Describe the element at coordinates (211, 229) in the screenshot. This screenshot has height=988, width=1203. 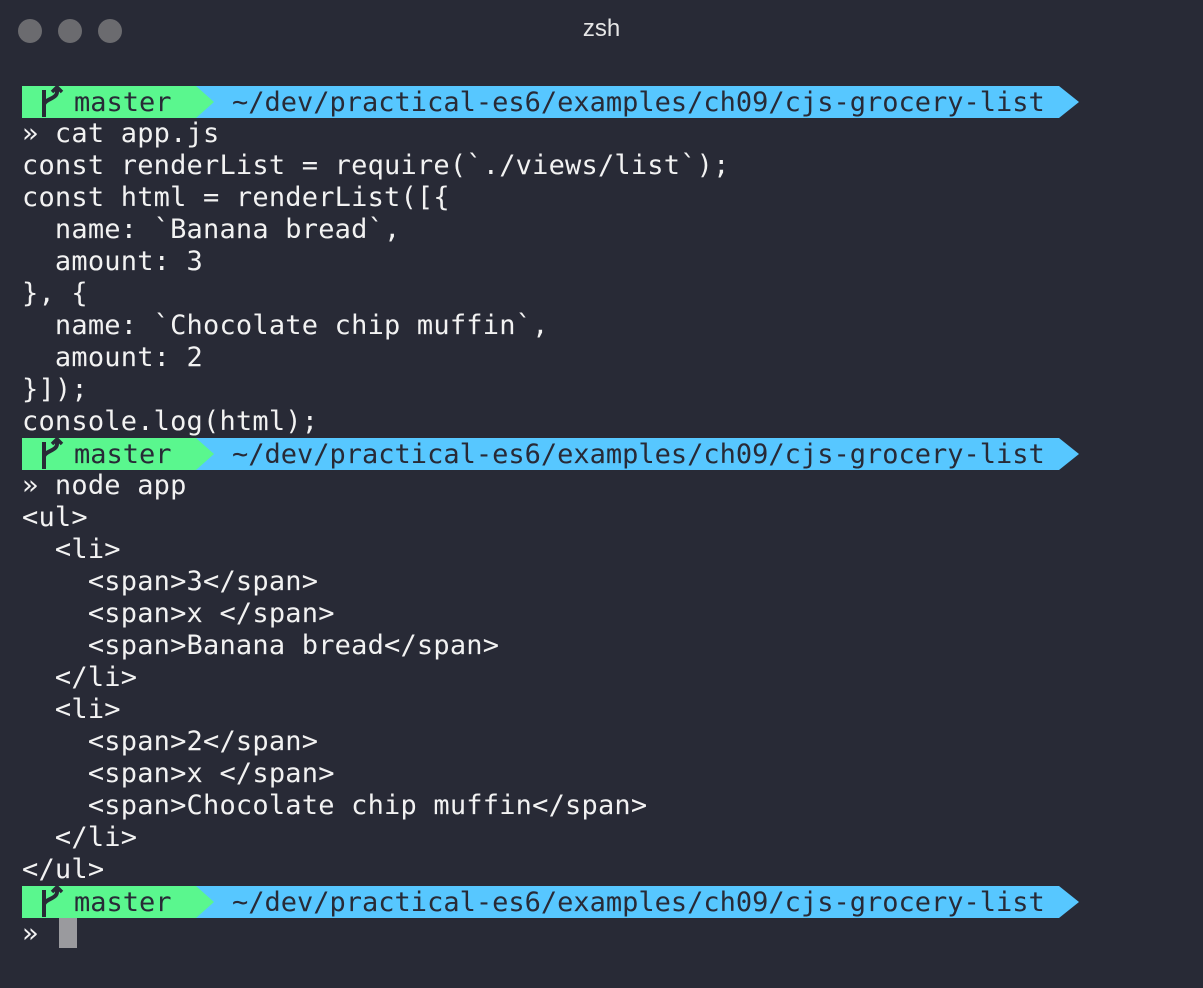
I see `output-line: name: `Banana bread`,` at that location.